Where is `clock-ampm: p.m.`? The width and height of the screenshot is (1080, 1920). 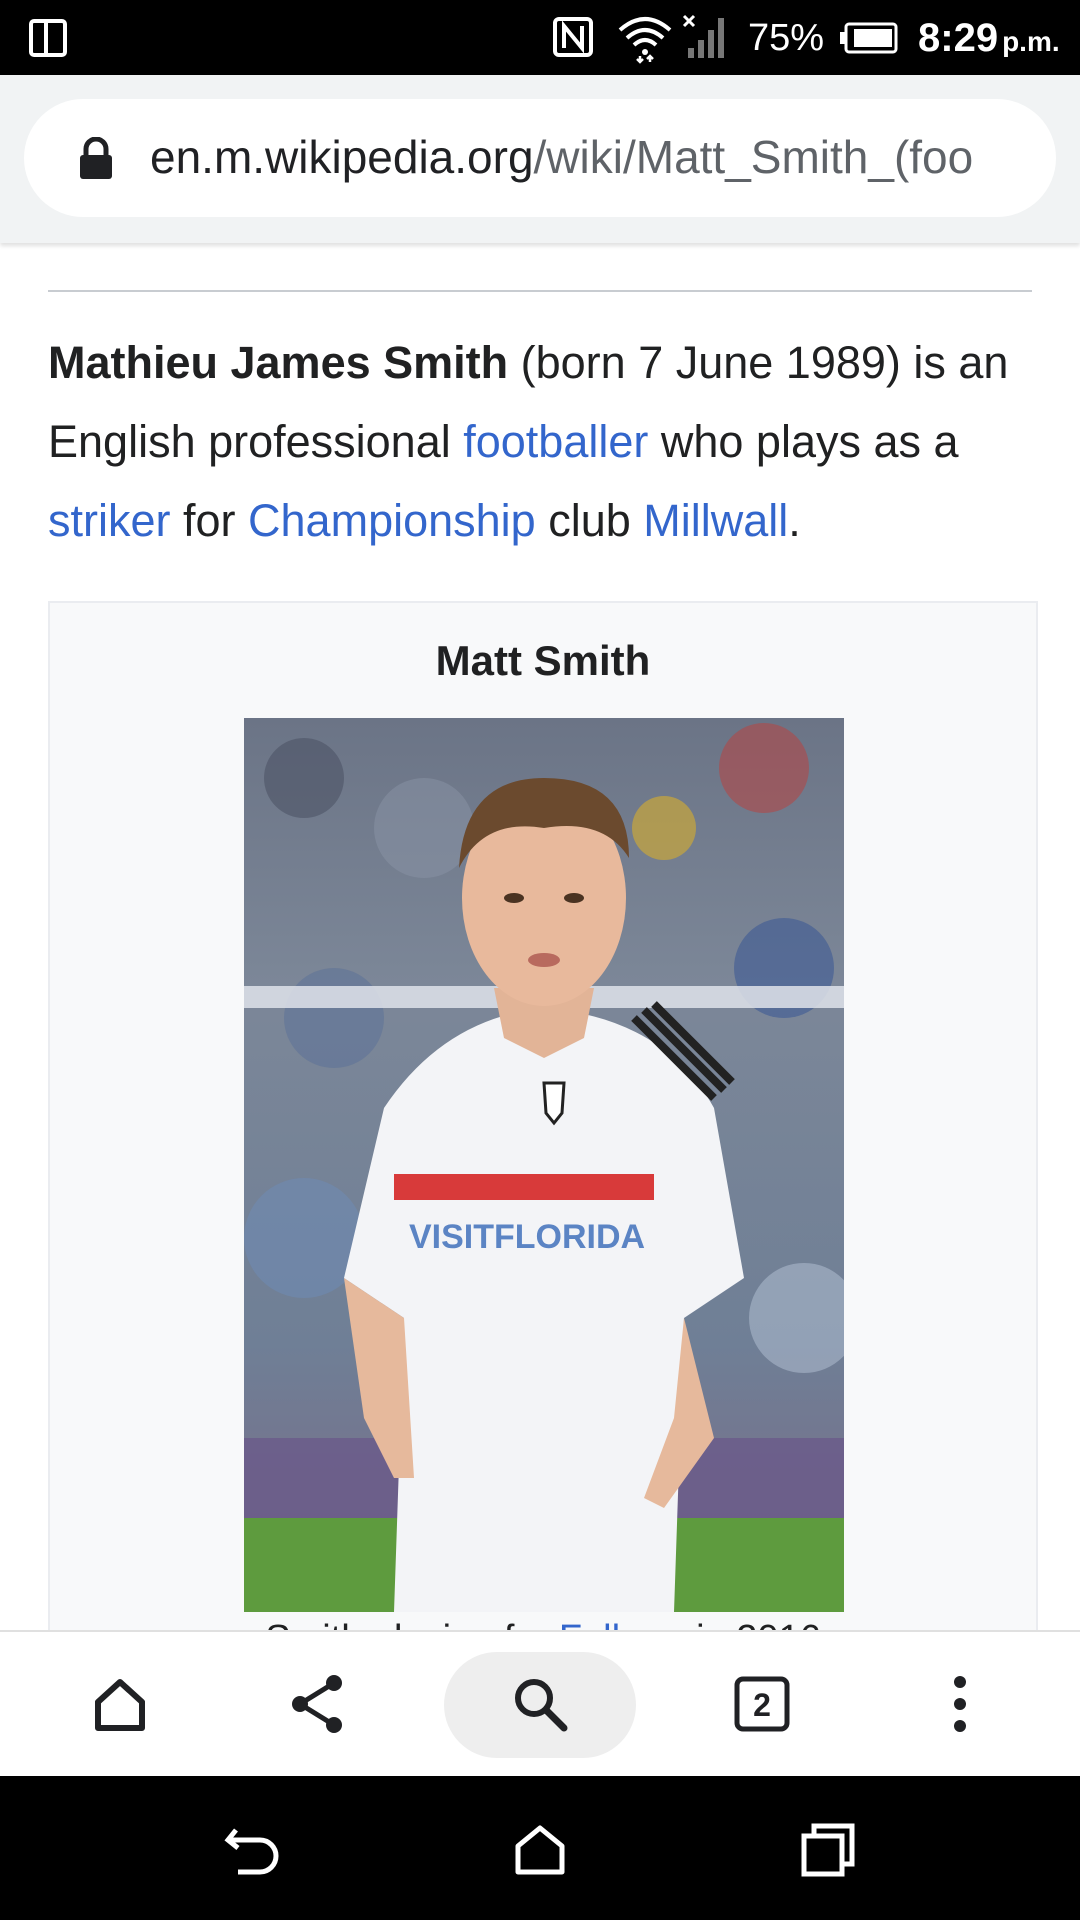 clock-ampm: p.m. is located at coordinates (1031, 41).